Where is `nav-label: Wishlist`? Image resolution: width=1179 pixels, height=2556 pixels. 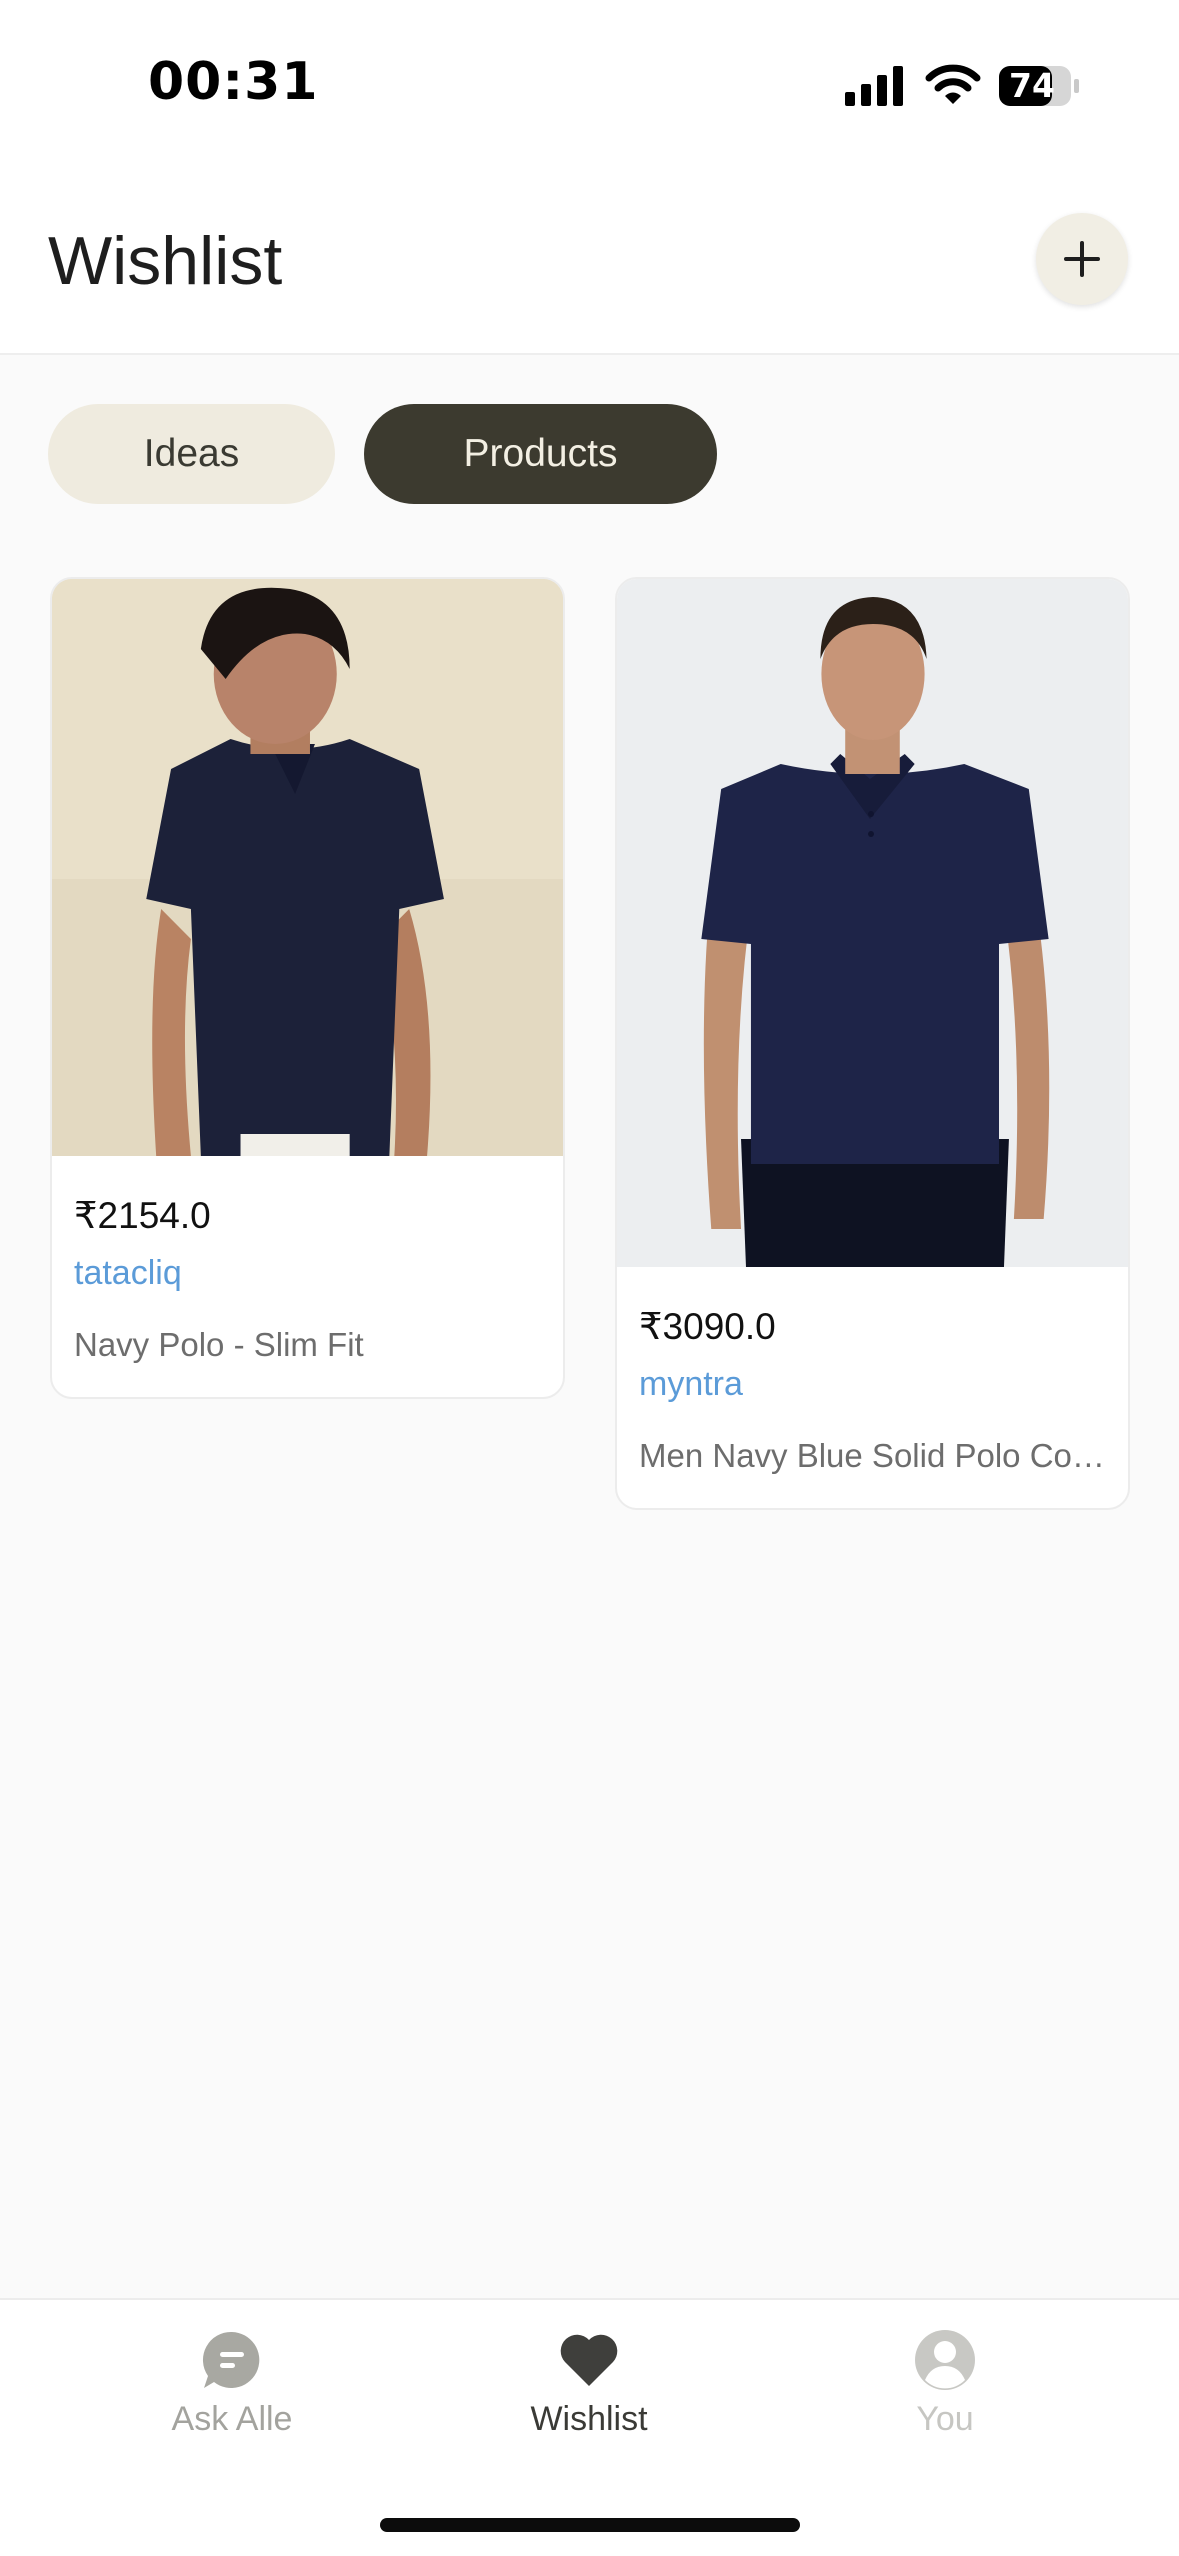 nav-label: Wishlist is located at coordinates (589, 2419).